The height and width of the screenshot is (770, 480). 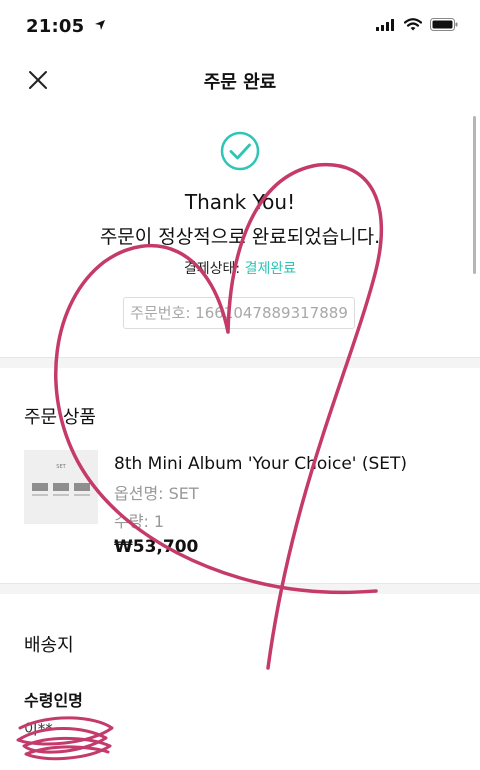 What do you see at coordinates (38, 729) in the screenshot?
I see `recipient-name: 이**` at bounding box center [38, 729].